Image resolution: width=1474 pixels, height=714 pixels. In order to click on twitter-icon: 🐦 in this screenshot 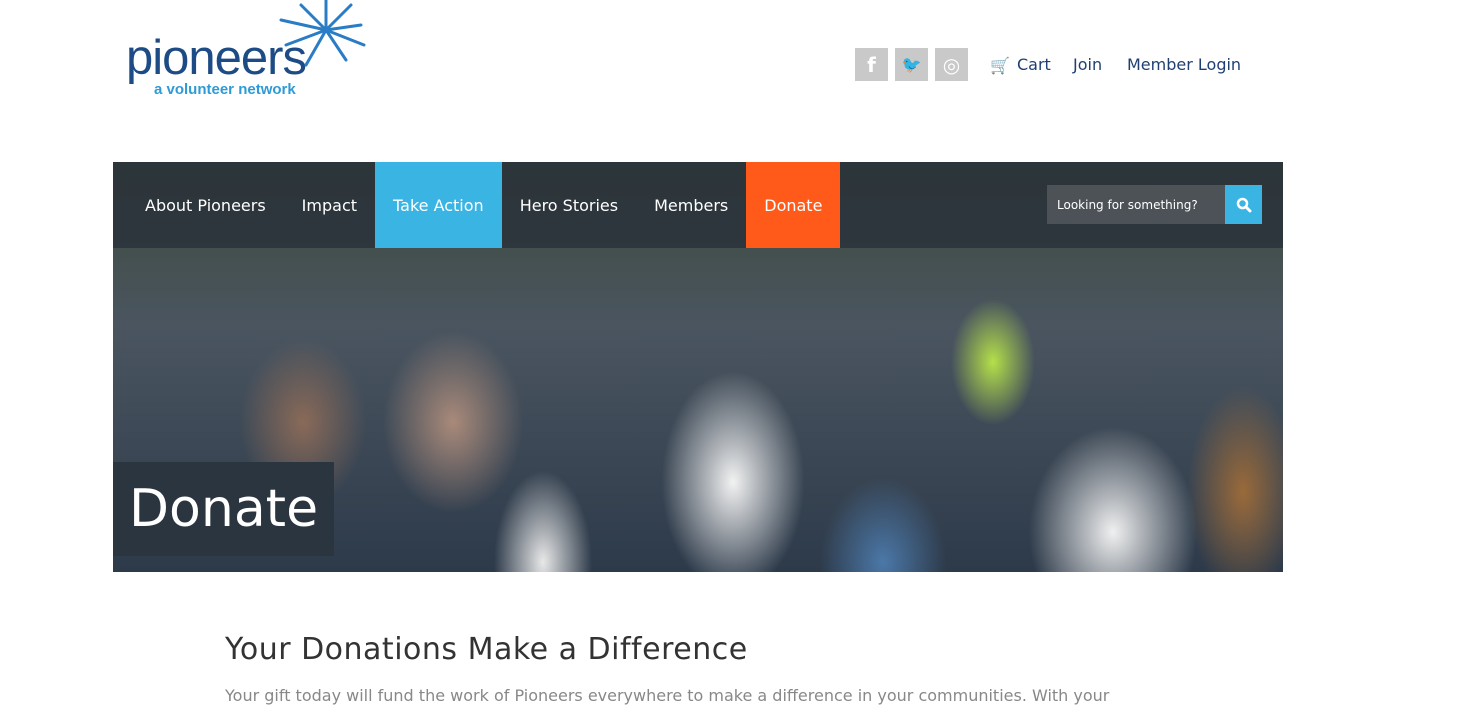, I will do `click(911, 64)`.